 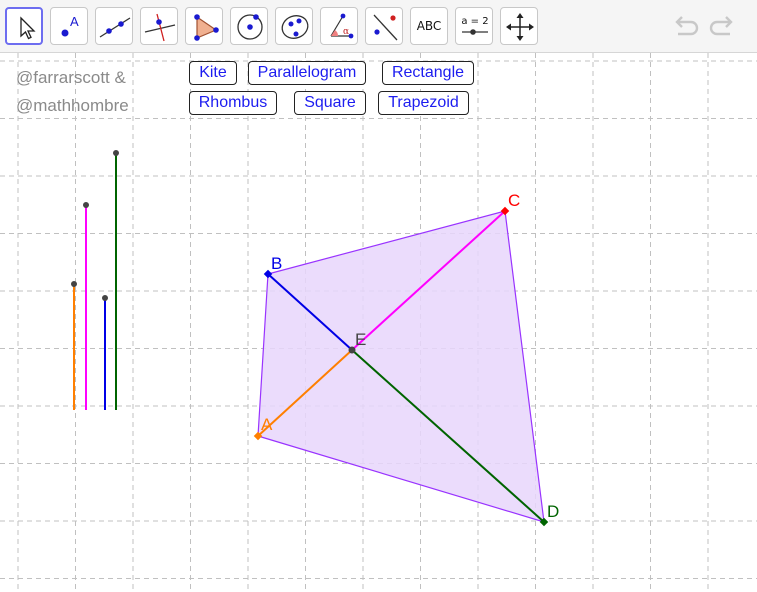 What do you see at coordinates (360, 339) in the screenshot?
I see `label-e: E` at bounding box center [360, 339].